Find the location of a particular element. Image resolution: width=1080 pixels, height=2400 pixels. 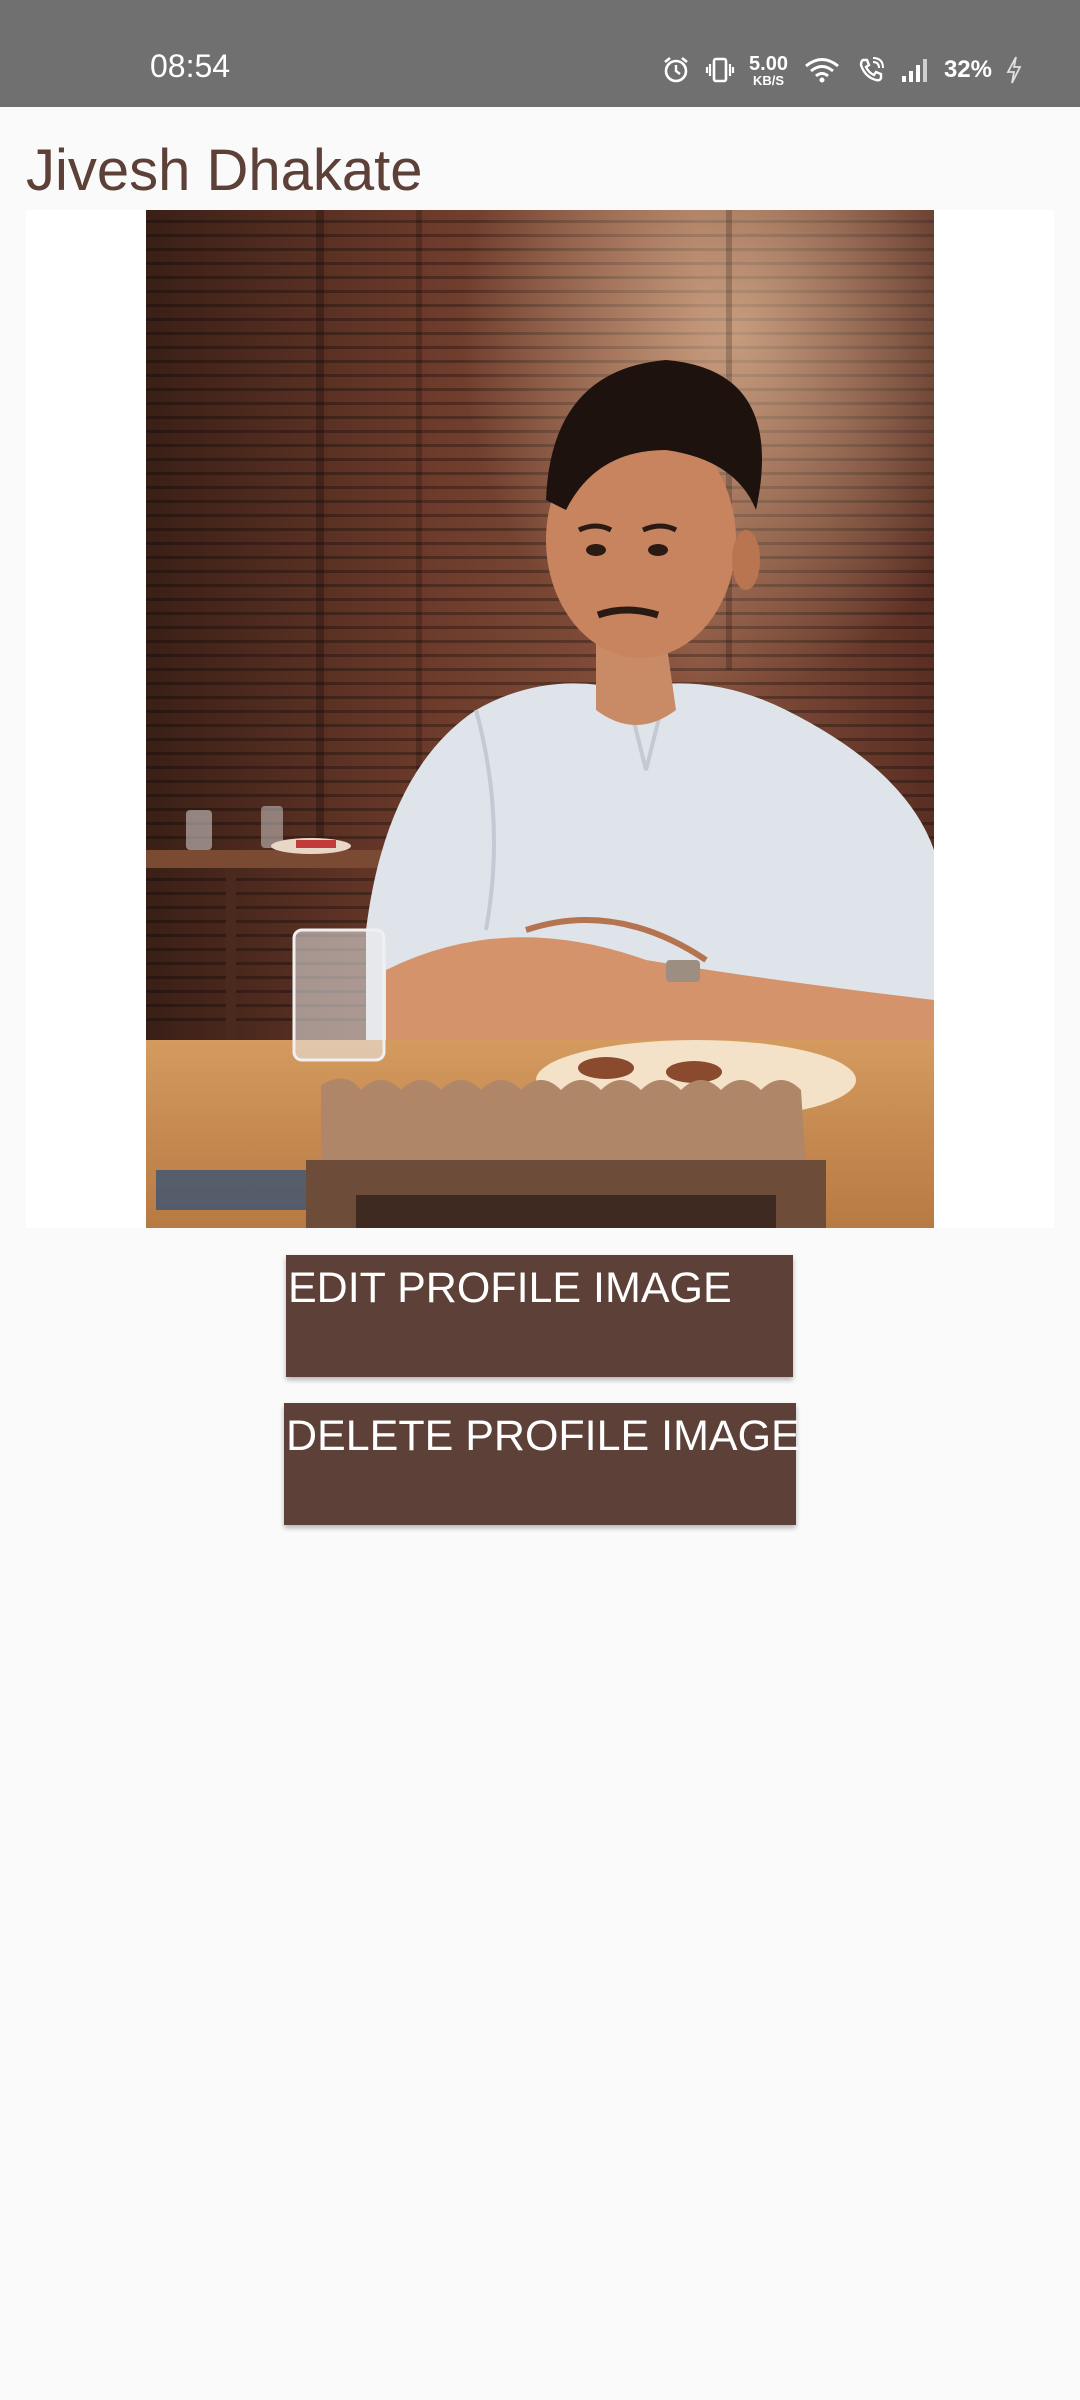

status-bar: 08:54 5.00 KB/S 32% is located at coordinates (540, 53).